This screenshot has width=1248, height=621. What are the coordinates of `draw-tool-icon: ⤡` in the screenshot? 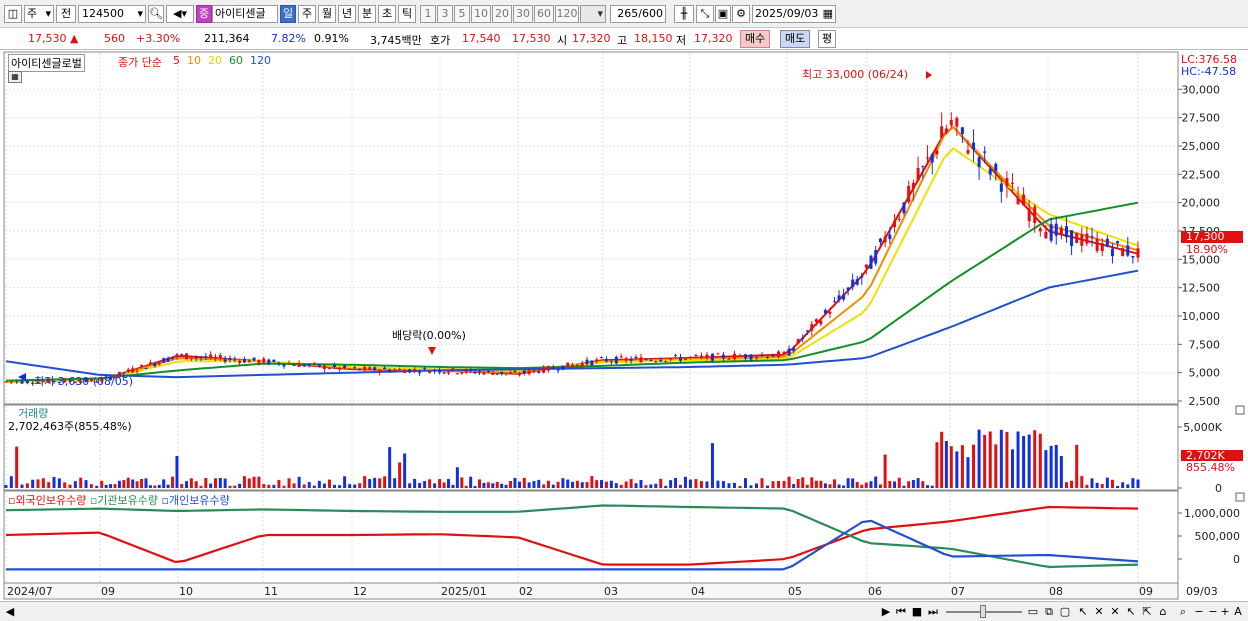 It's located at (705, 14).